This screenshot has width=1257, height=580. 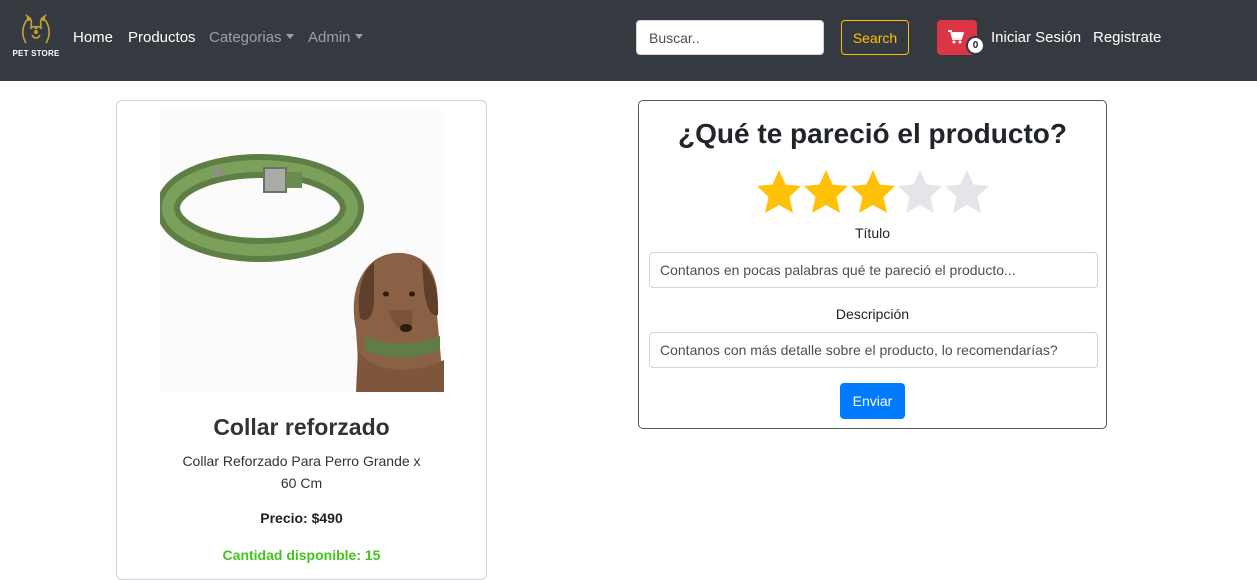 What do you see at coordinates (872, 401) in the screenshot?
I see `submit-review-button: Enviar` at bounding box center [872, 401].